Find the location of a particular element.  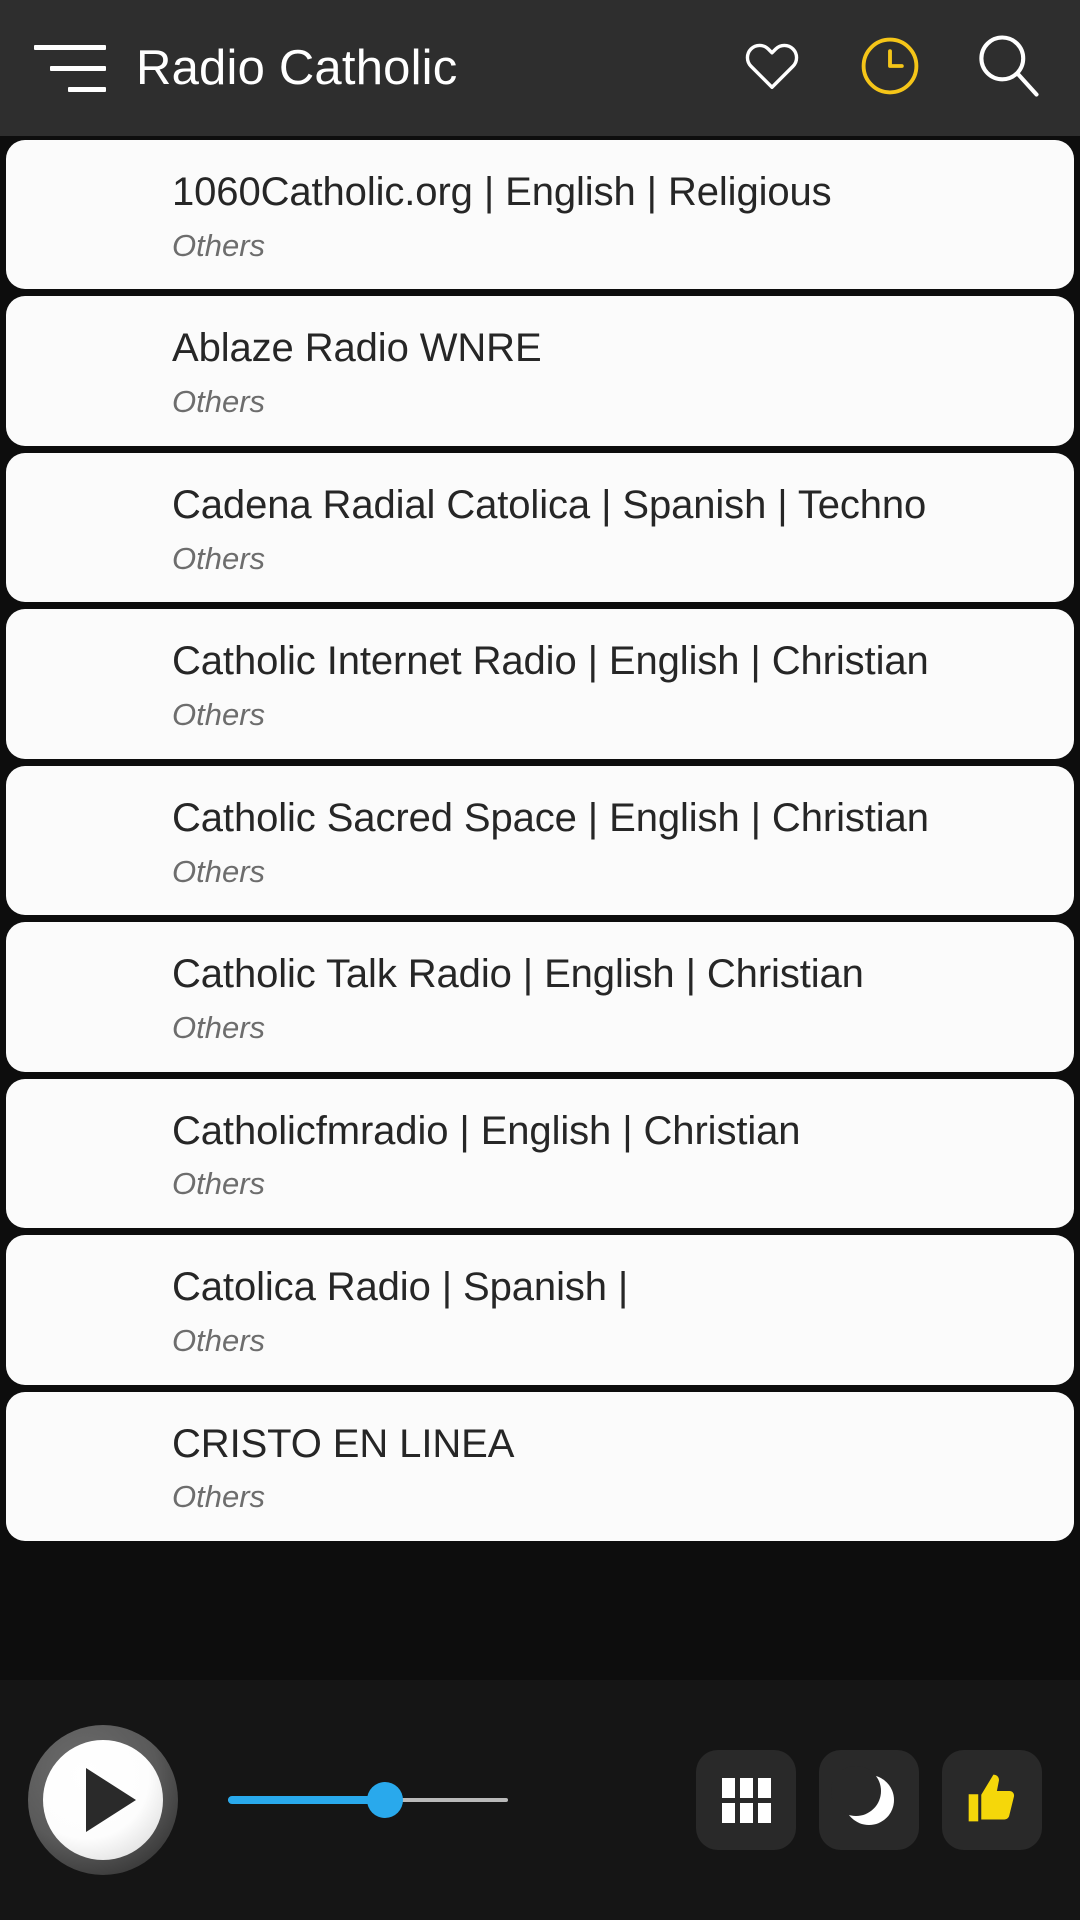

grid-icon is located at coordinates (746, 1800).